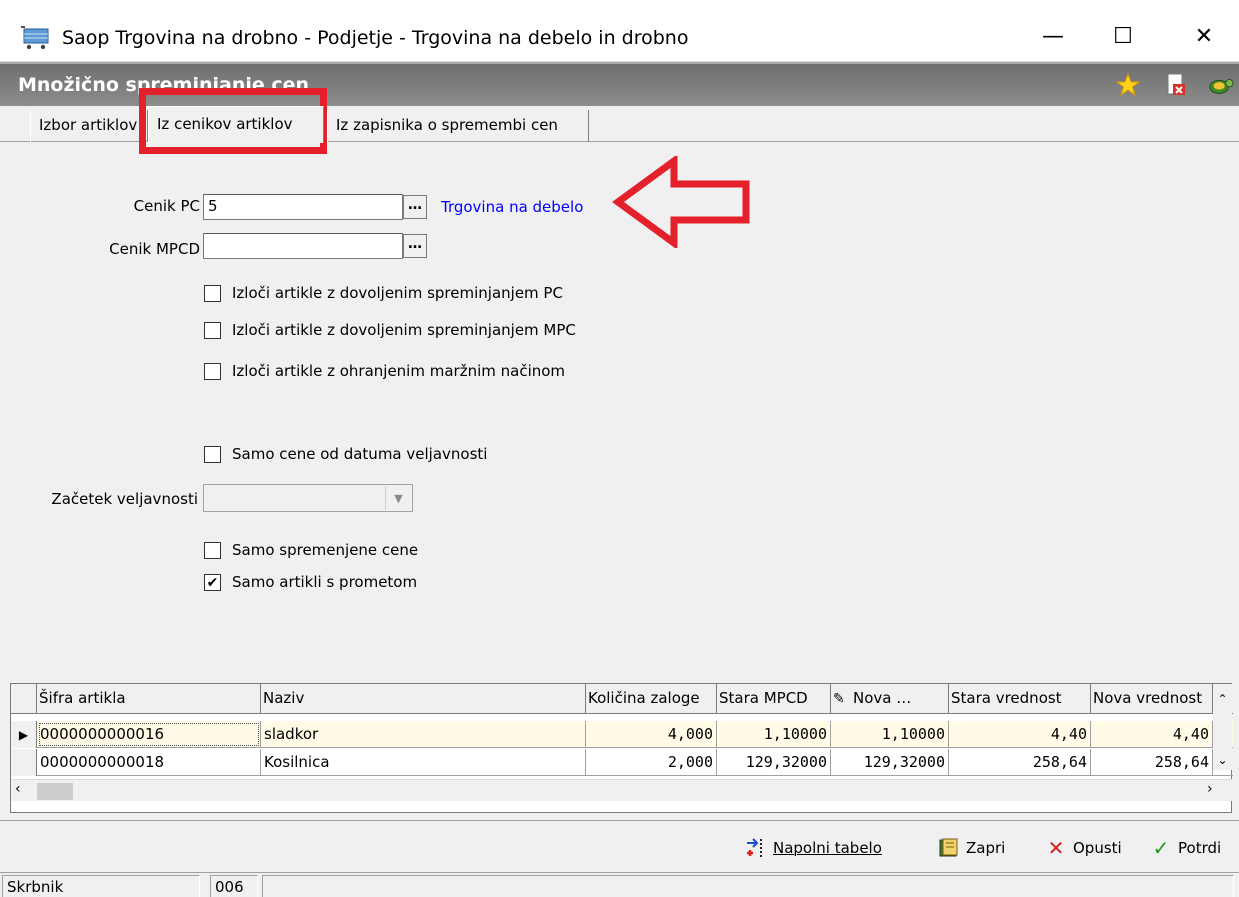 Image resolution: width=1239 pixels, height=897 pixels. What do you see at coordinates (234, 886) in the screenshot?
I see `status-code: 006` at bounding box center [234, 886].